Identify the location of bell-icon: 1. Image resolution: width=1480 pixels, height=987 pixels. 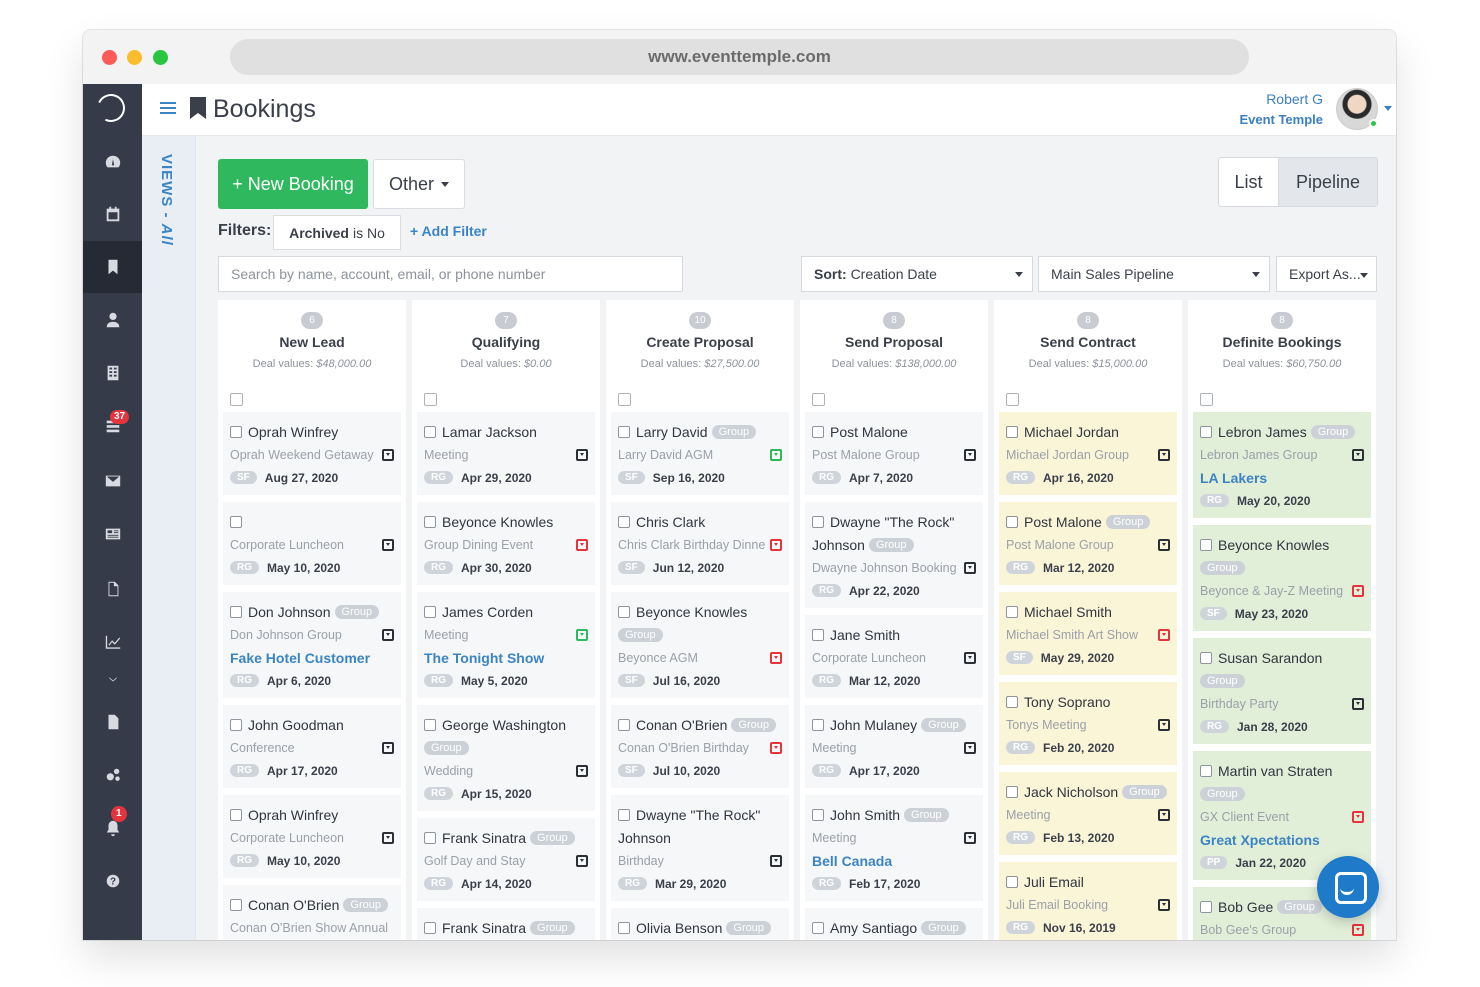
(112, 828).